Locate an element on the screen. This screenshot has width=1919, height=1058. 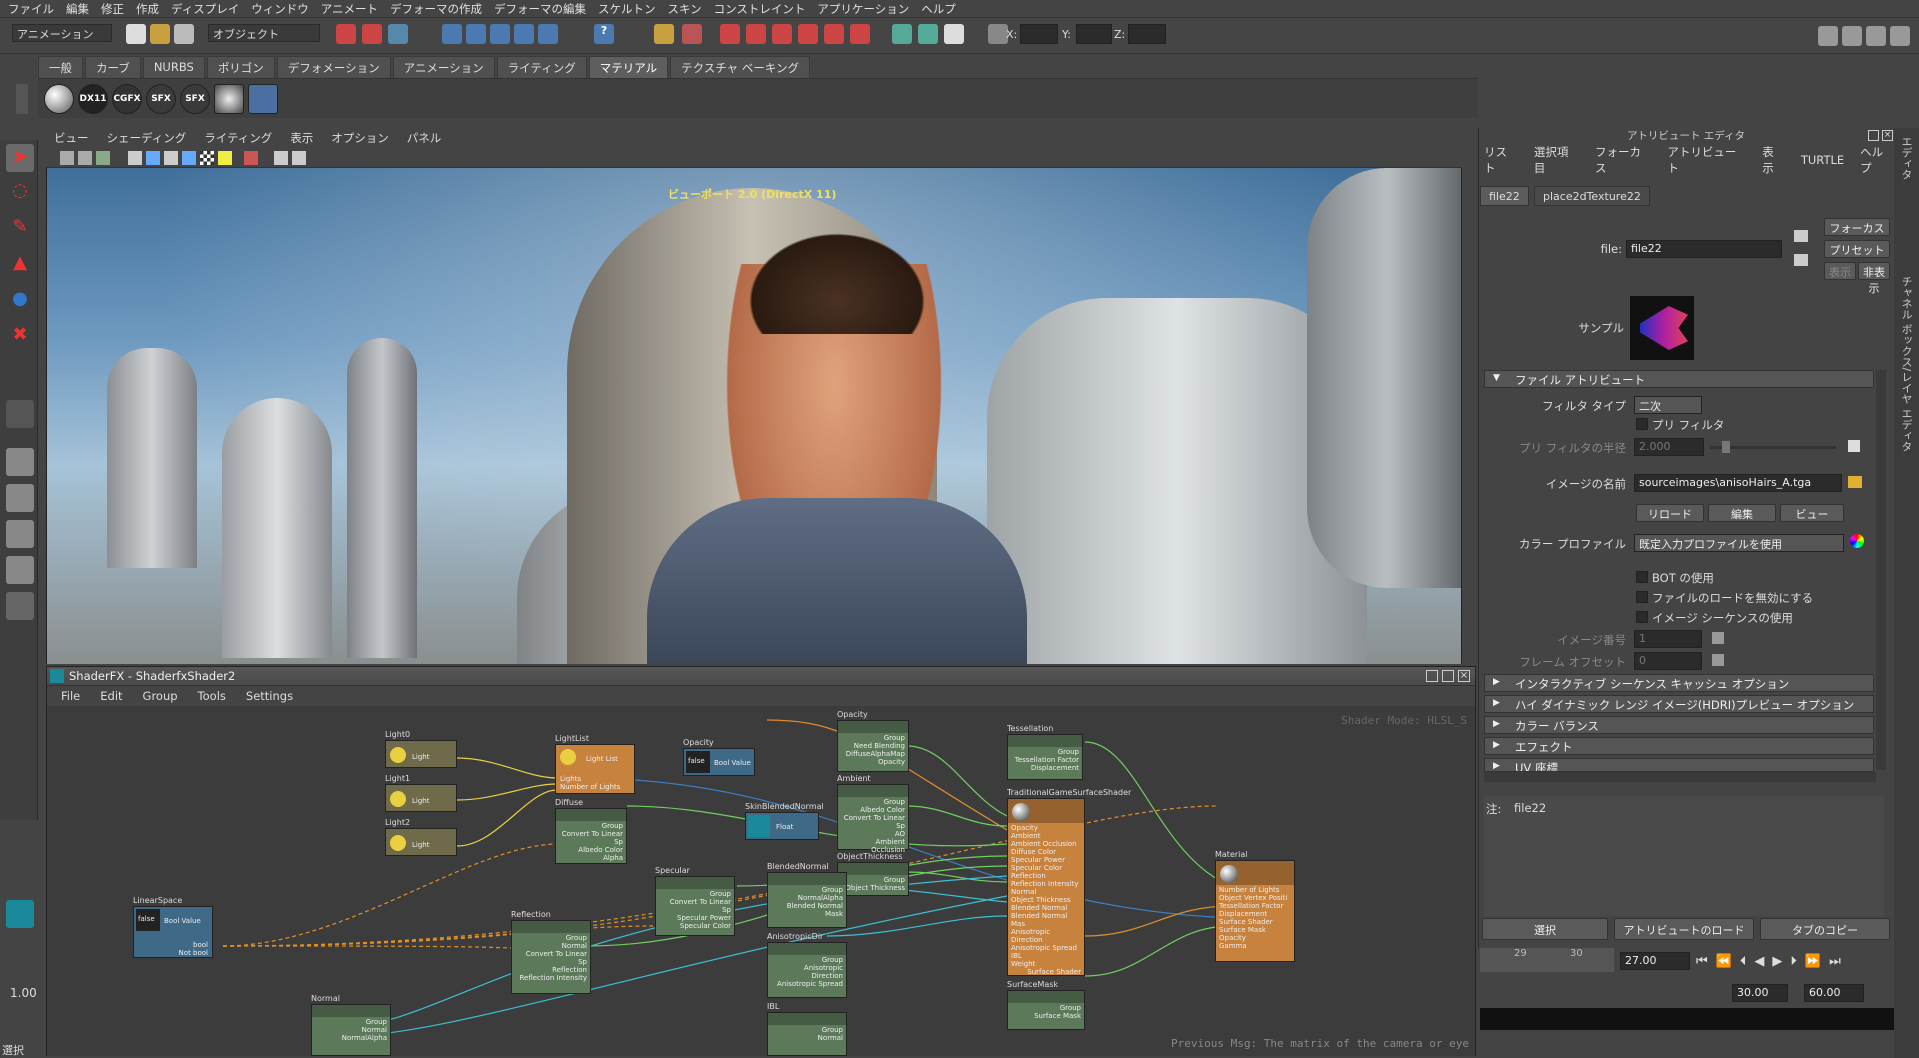
modeling-toolkit-icon is located at coordinates (1828, 36).